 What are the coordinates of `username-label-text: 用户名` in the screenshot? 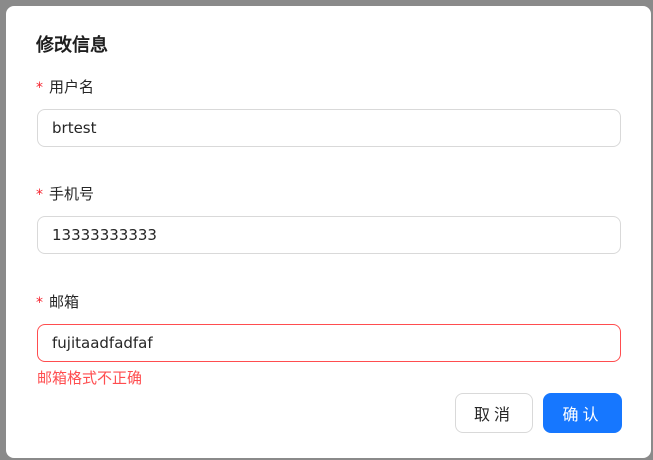 It's located at (72, 87).